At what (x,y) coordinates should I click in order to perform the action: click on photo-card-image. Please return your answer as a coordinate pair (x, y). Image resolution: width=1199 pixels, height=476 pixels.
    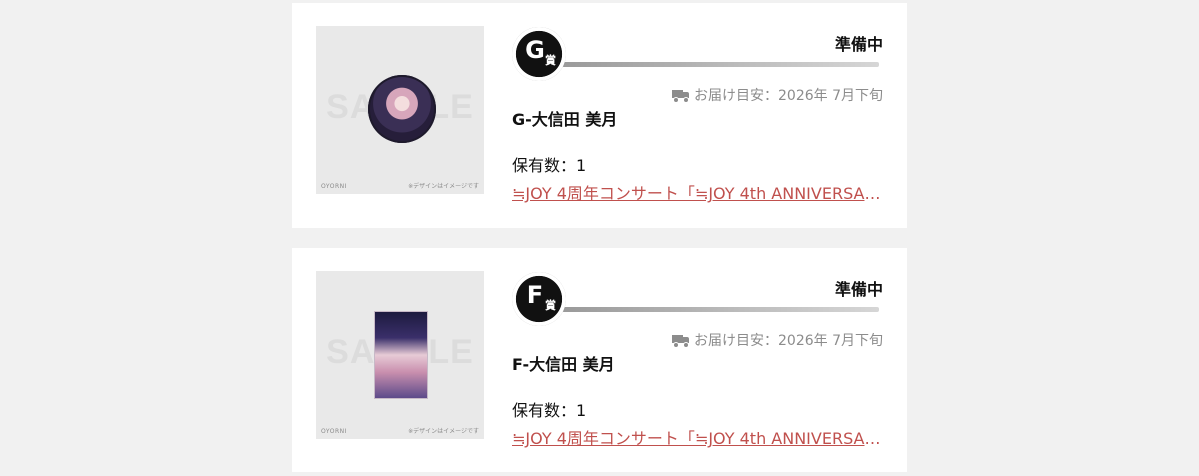
    Looking at the image, I should click on (401, 355).